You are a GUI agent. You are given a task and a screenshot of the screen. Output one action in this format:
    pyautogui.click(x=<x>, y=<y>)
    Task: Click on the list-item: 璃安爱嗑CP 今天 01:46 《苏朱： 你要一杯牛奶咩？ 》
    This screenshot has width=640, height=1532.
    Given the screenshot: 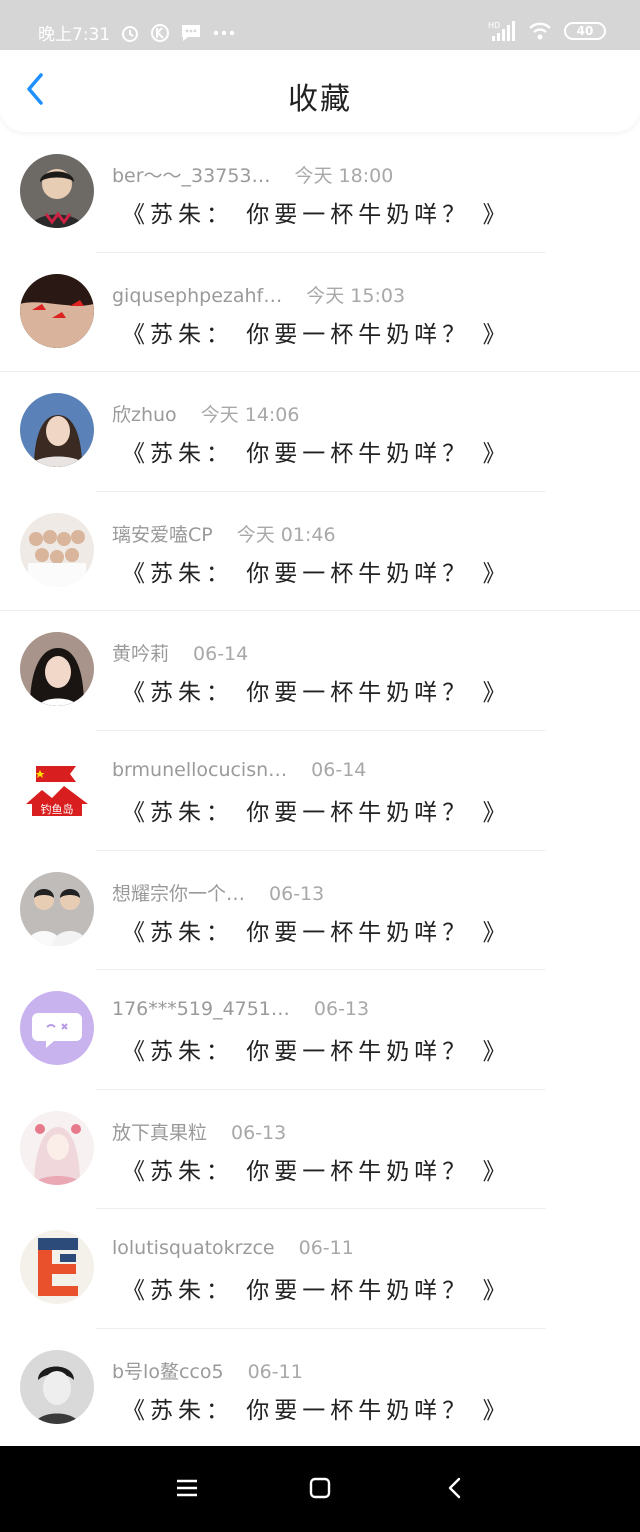 What is the action you would take?
    pyautogui.click(x=320, y=552)
    